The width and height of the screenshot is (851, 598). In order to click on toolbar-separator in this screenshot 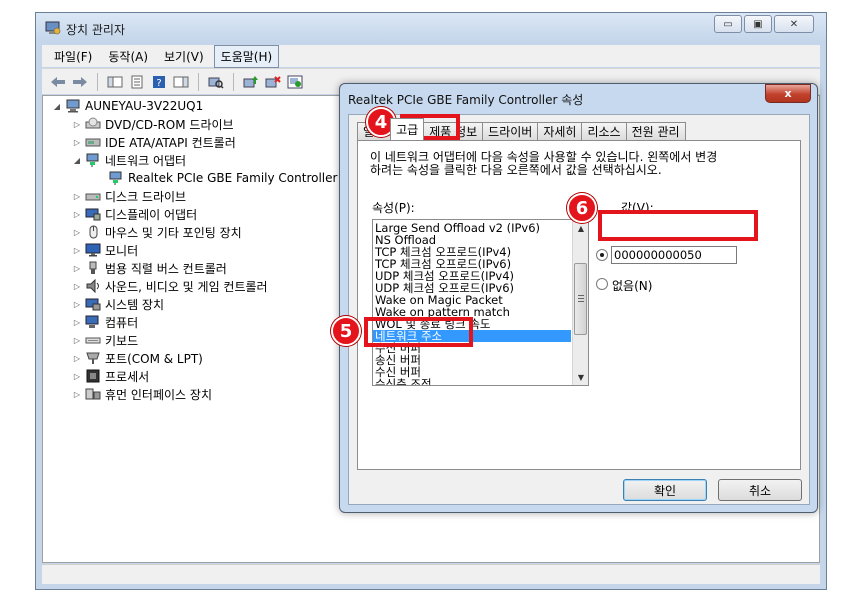, I will do `click(198, 81)`.